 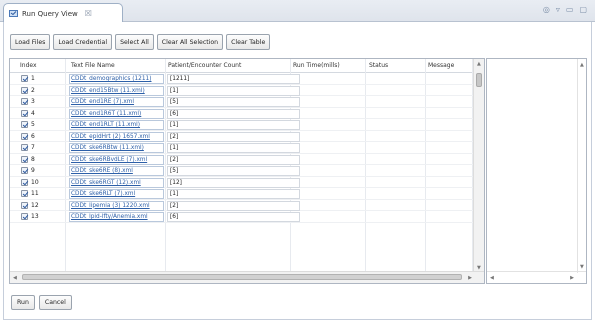 I want to click on count-cell: [1211], so click(x=233, y=79).